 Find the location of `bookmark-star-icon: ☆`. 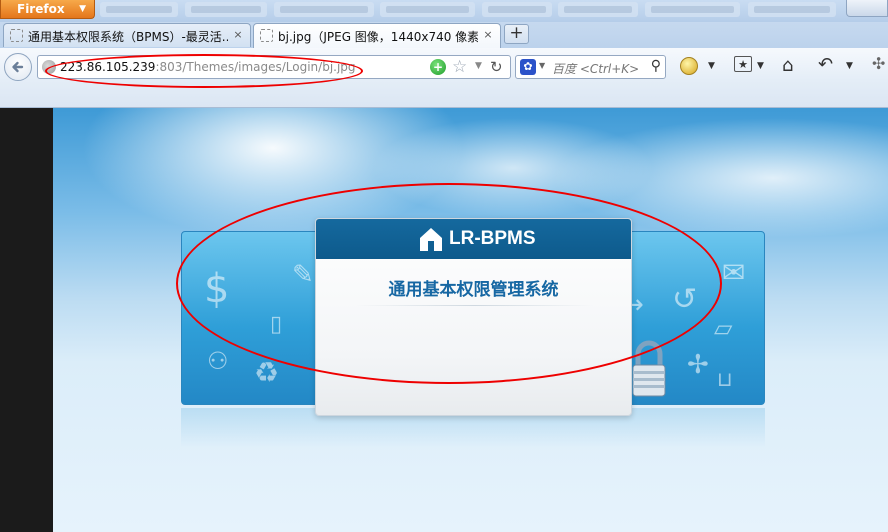

bookmark-star-icon: ☆ is located at coordinates (459, 67).